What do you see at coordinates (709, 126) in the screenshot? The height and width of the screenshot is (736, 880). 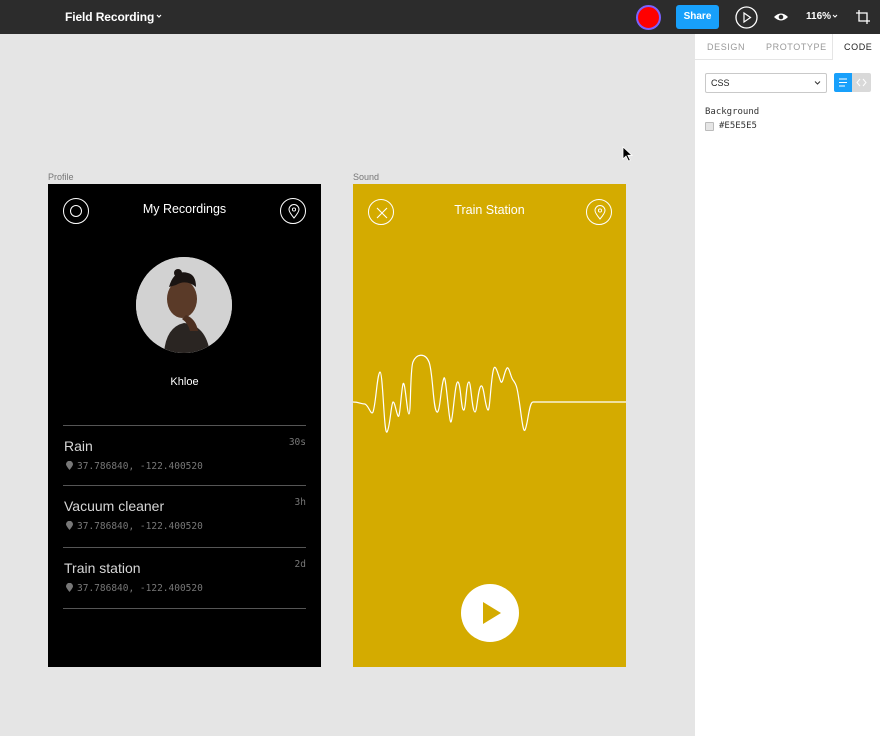 I see `background-color-swatch` at bounding box center [709, 126].